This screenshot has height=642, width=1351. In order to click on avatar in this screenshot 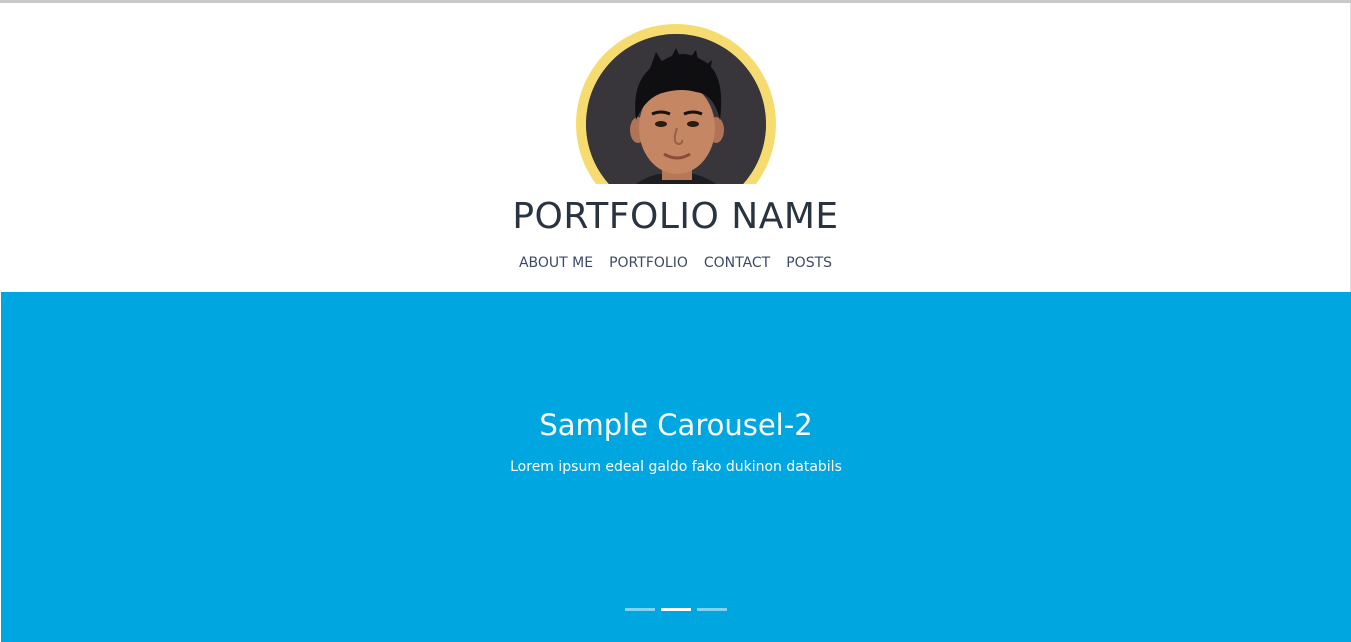, I will do `click(676, 104)`.